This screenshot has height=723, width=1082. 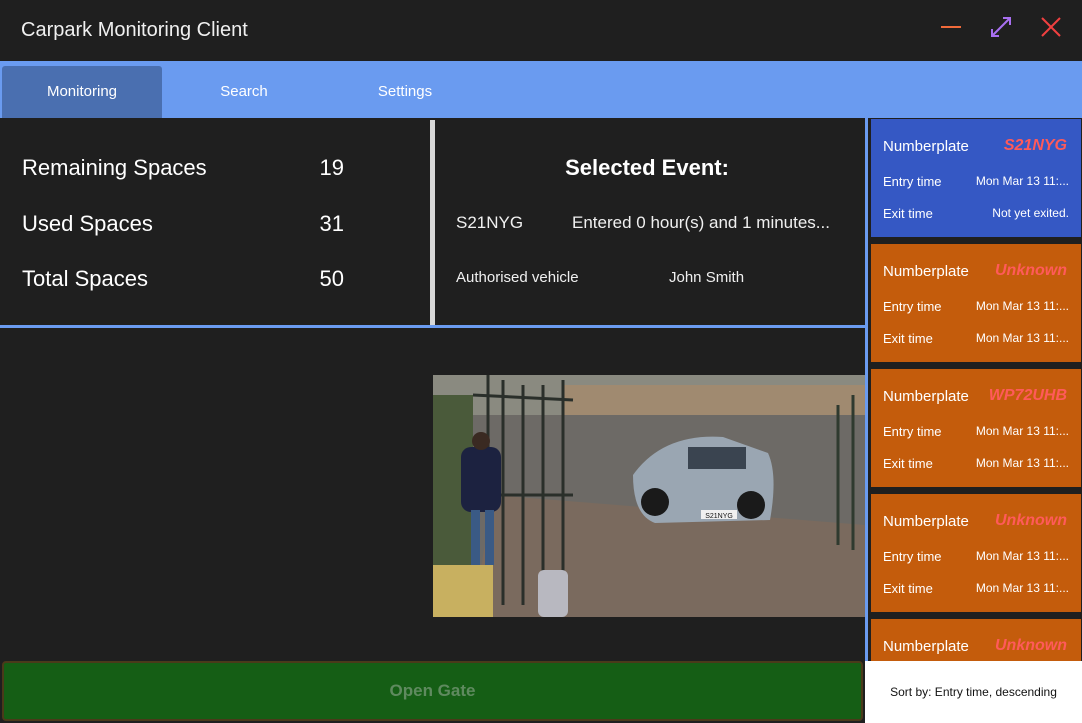 What do you see at coordinates (82, 92) in the screenshot?
I see `tab-monitoring: Monitoring` at bounding box center [82, 92].